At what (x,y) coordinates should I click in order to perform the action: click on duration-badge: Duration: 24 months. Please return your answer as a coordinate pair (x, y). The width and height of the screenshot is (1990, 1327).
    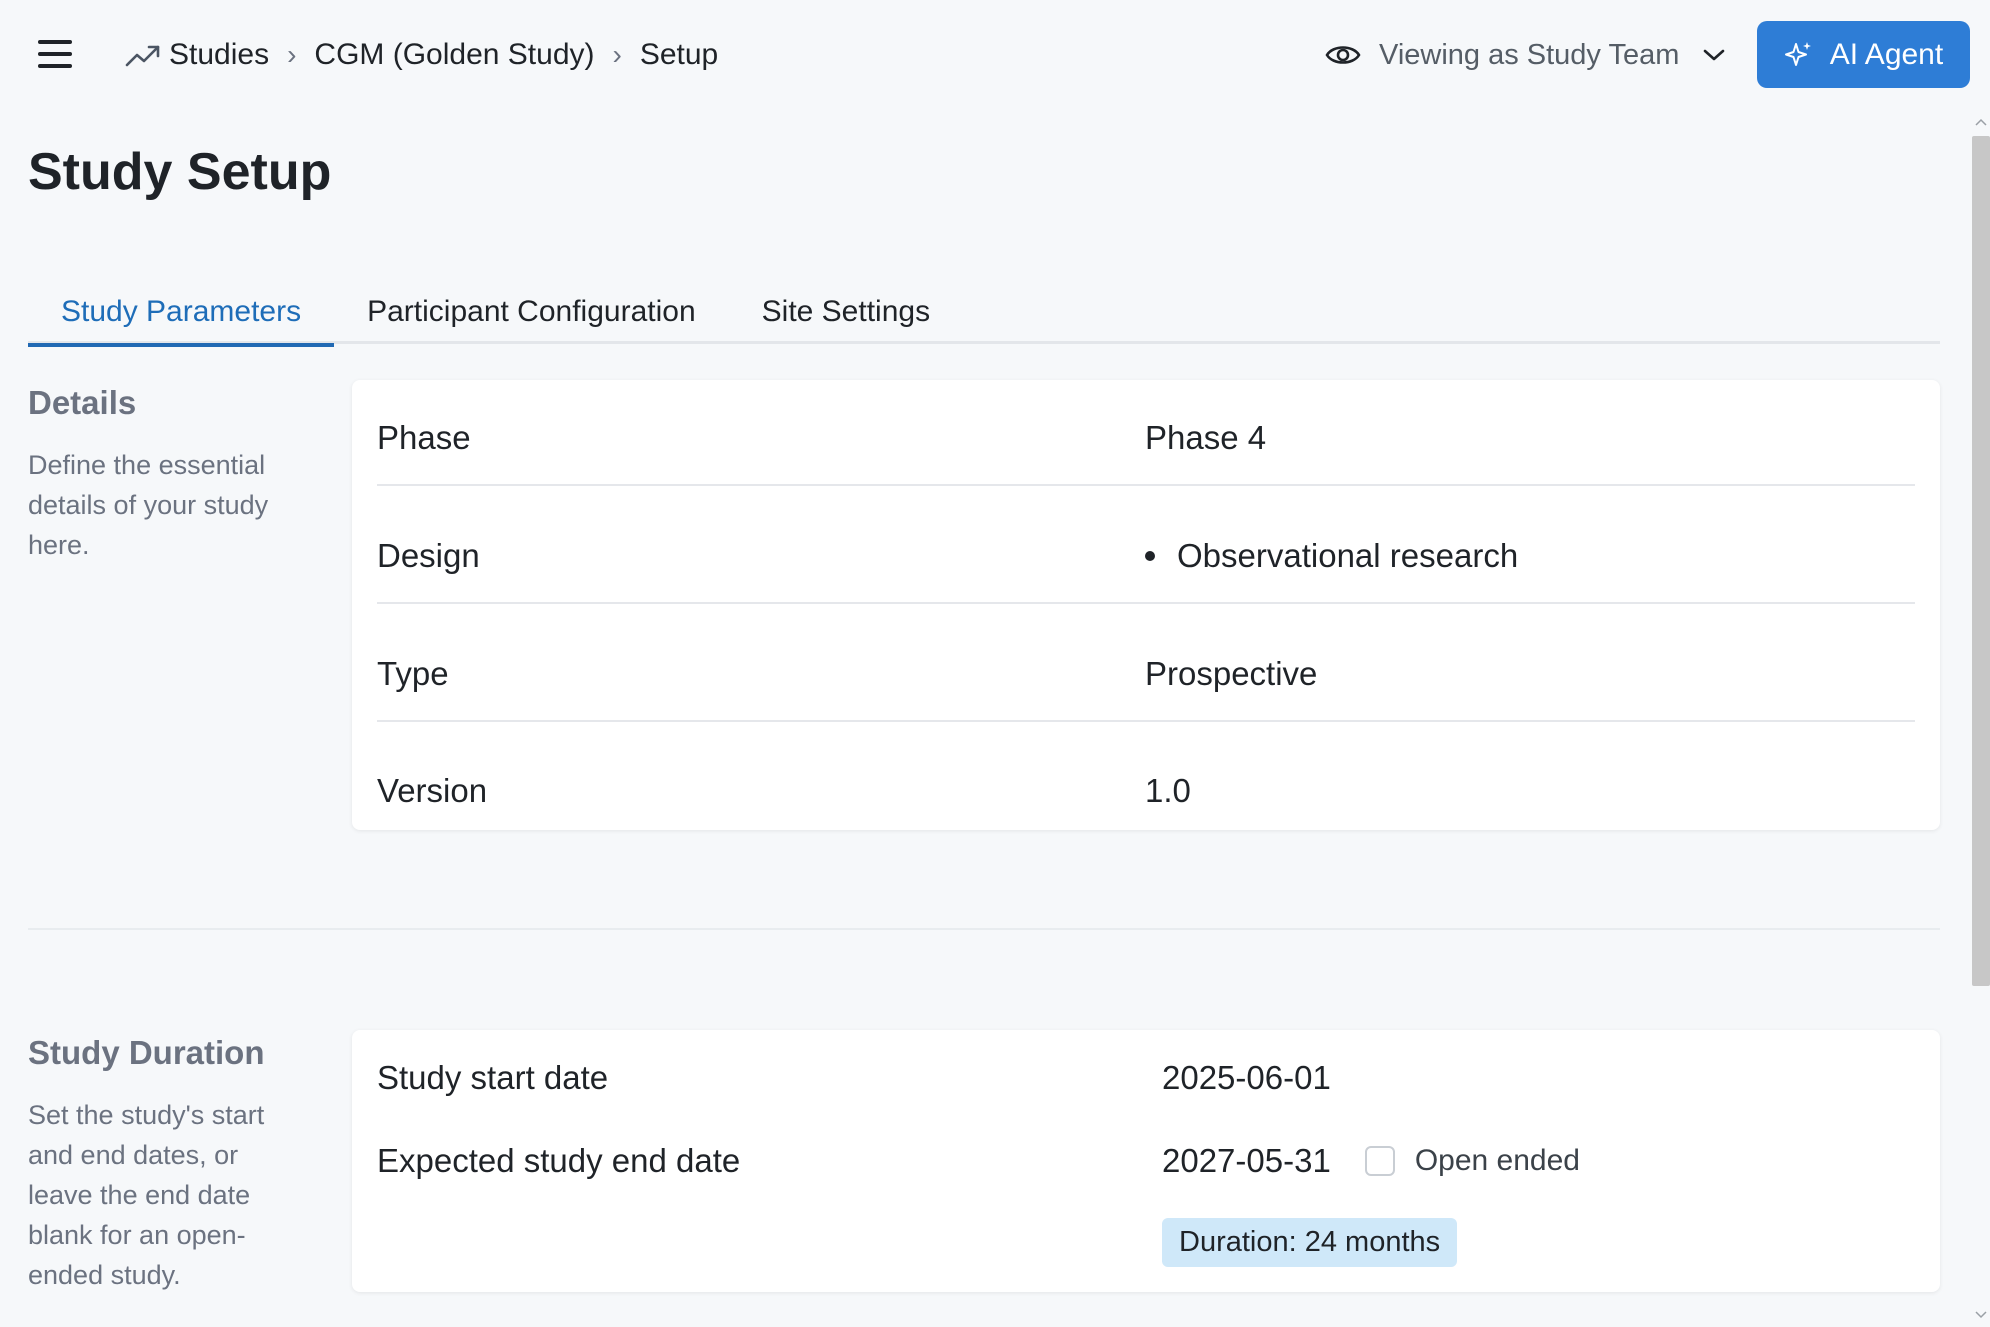
    Looking at the image, I should click on (1310, 1242).